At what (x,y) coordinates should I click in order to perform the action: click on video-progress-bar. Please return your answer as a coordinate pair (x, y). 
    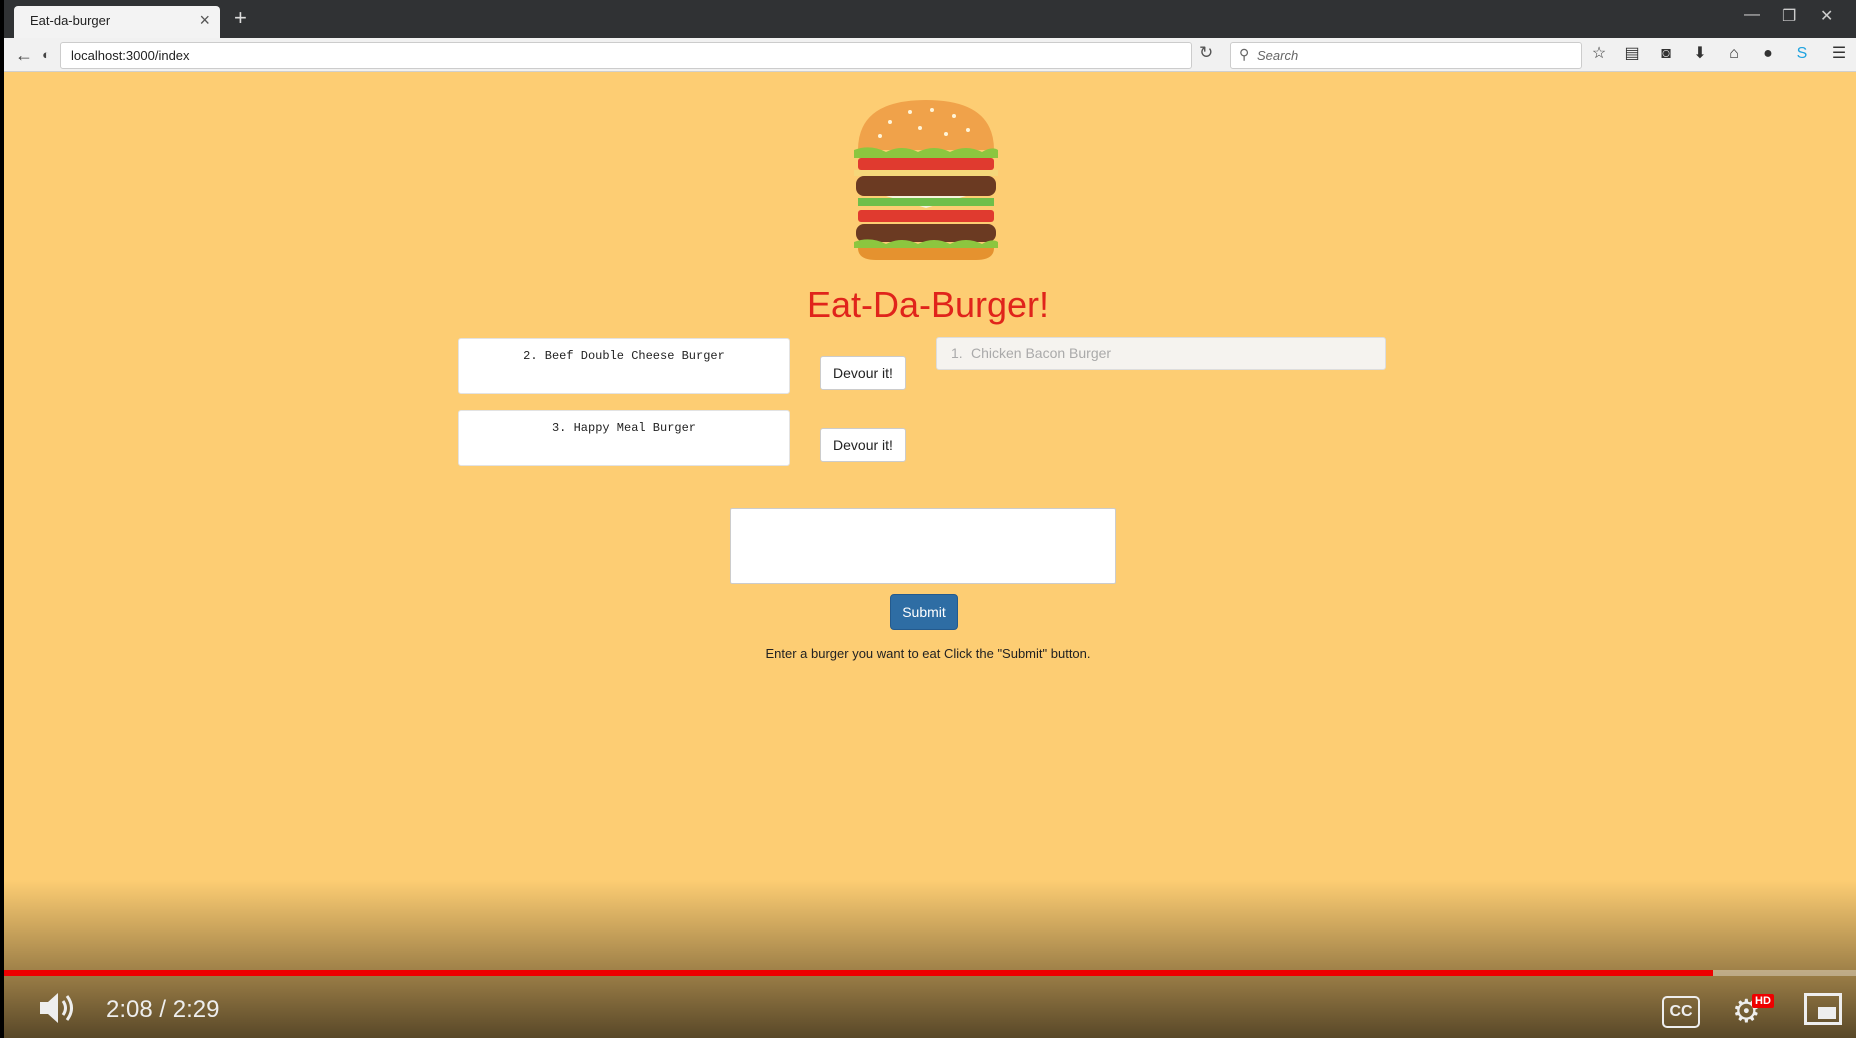
    Looking at the image, I should click on (930, 973).